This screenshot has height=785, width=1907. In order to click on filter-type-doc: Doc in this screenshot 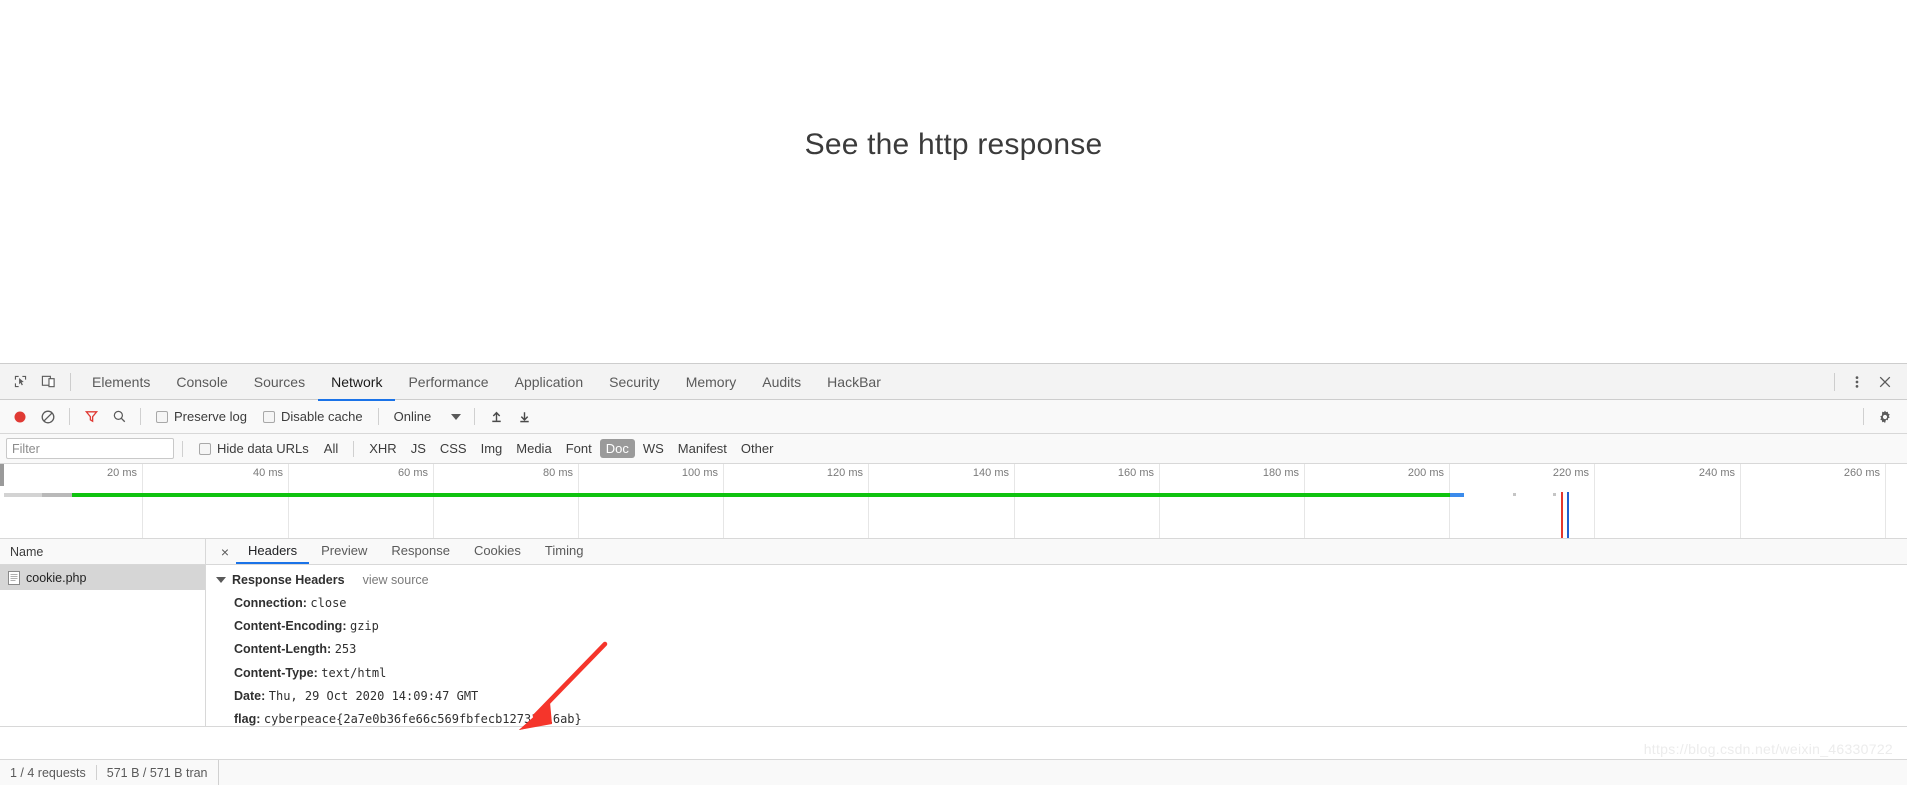, I will do `click(617, 448)`.